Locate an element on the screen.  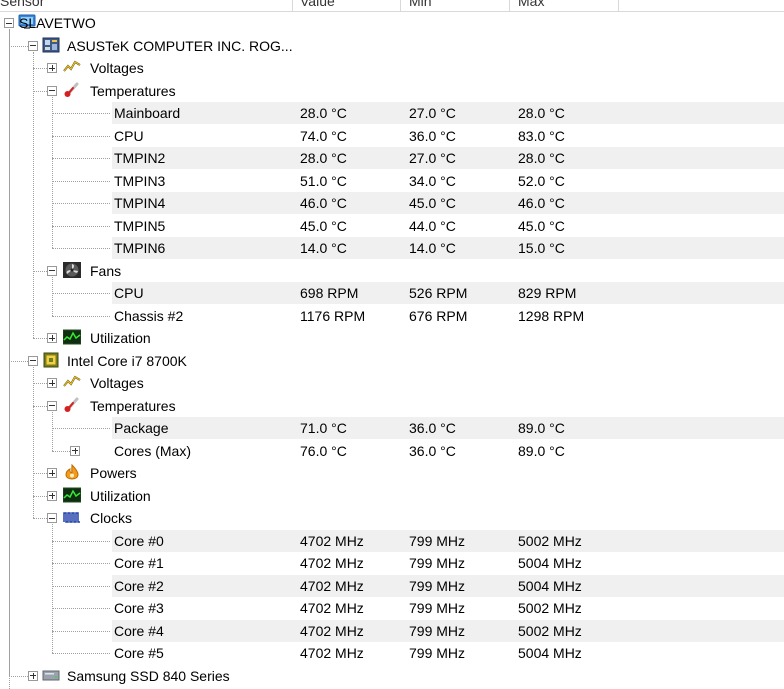
tree-label: CPU is located at coordinates (129, 135).